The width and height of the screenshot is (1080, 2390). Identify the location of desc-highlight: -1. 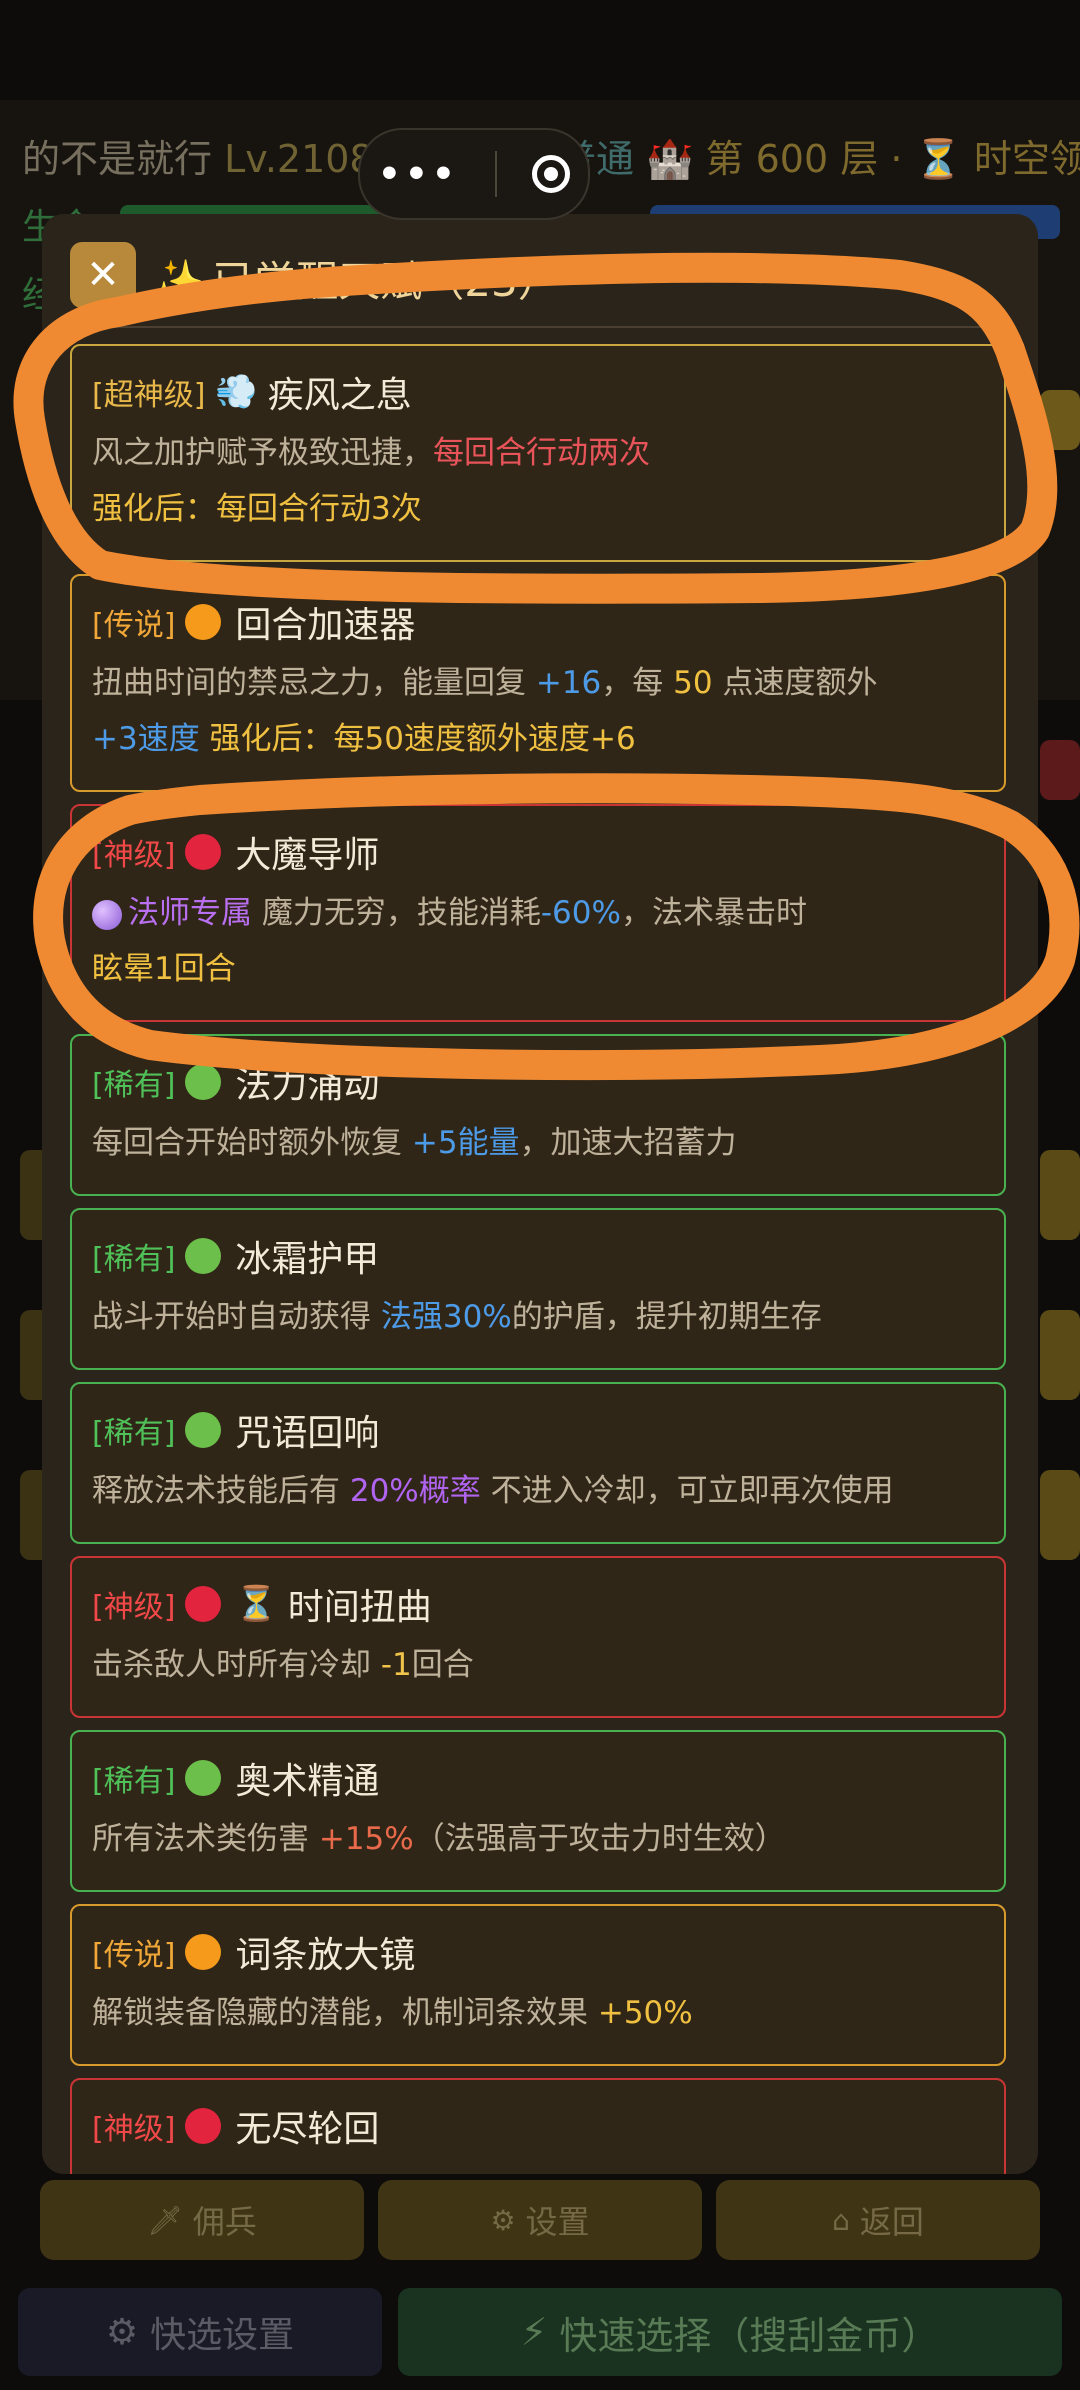
(396, 1665).